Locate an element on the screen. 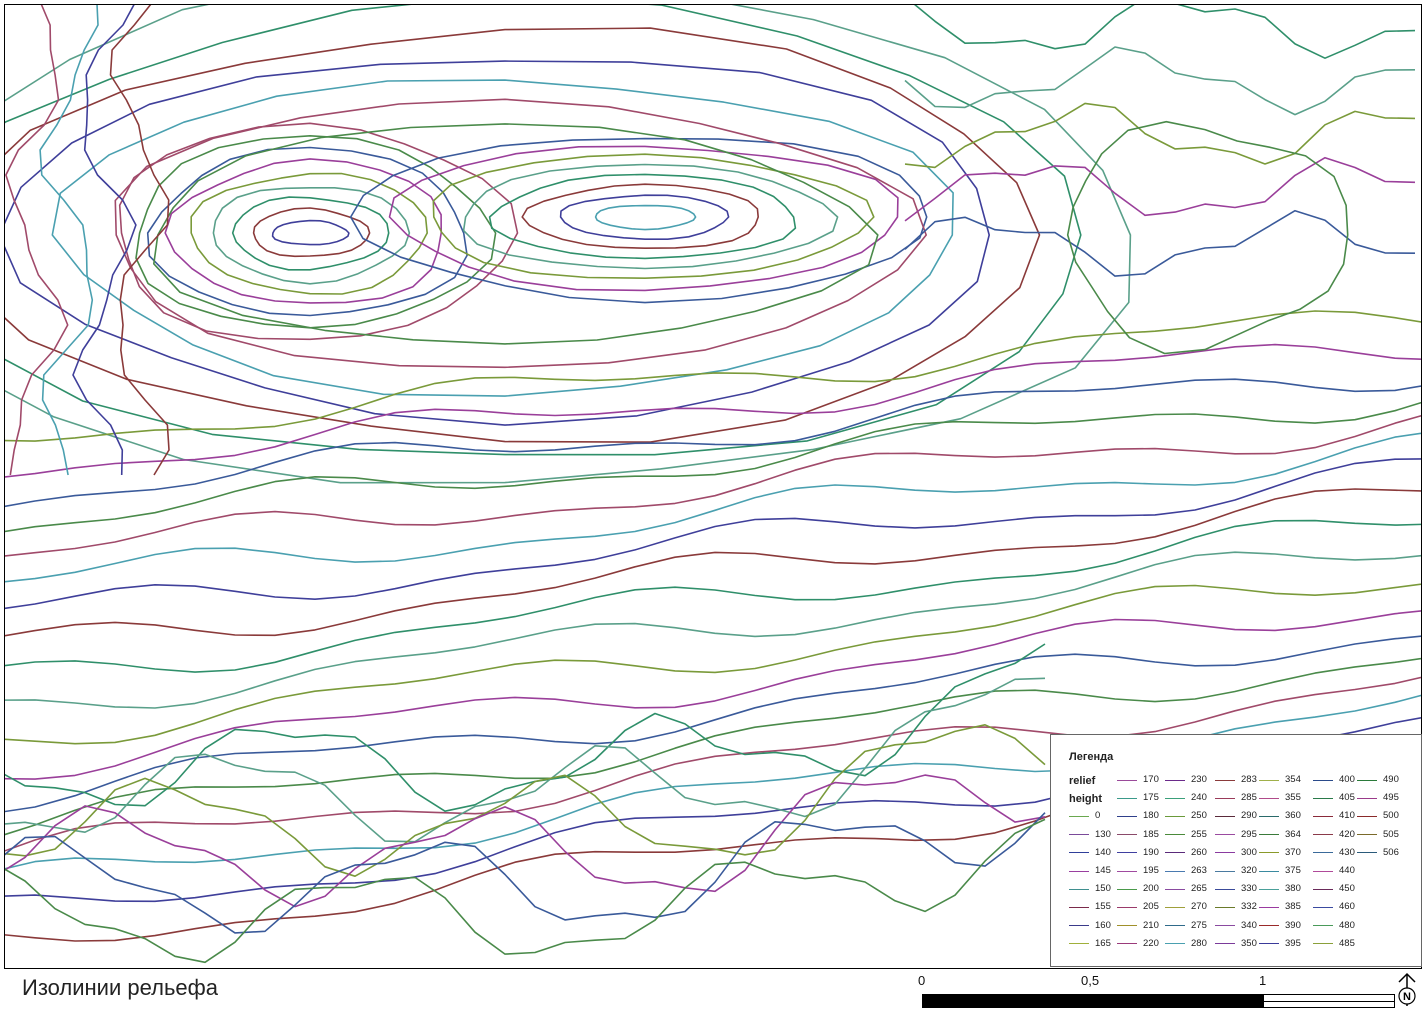 The height and width of the screenshot is (1011, 1428). legend-item: 170 is located at coordinates (1138, 780).